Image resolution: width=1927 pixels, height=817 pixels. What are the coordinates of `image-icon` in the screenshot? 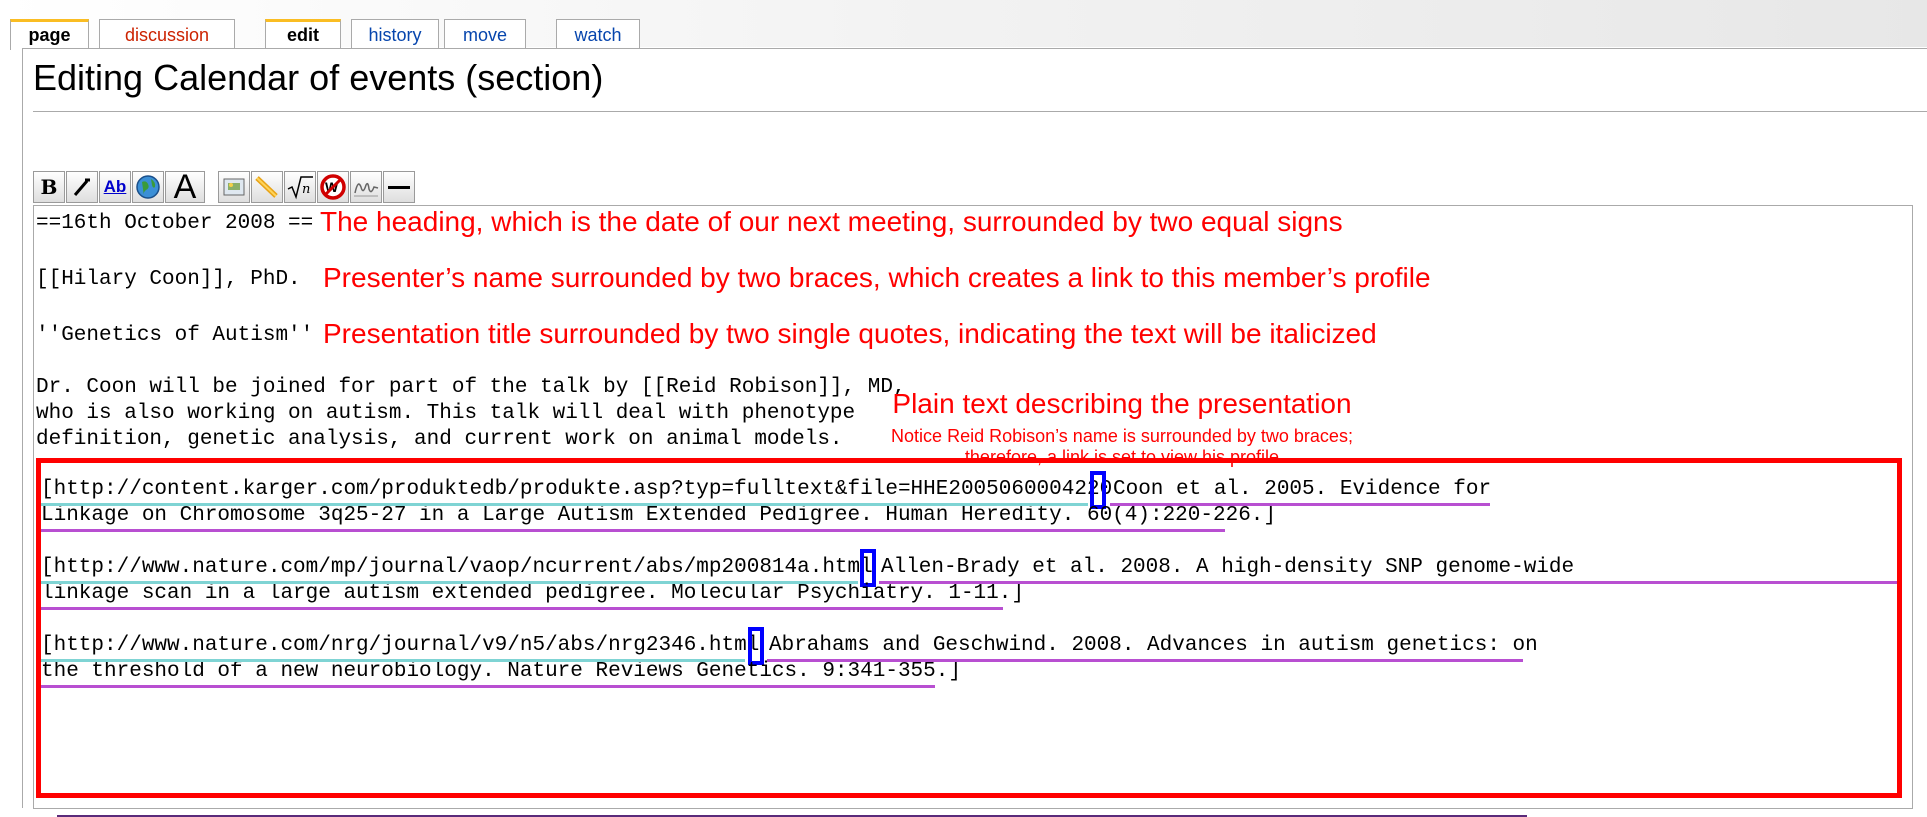 It's located at (234, 187).